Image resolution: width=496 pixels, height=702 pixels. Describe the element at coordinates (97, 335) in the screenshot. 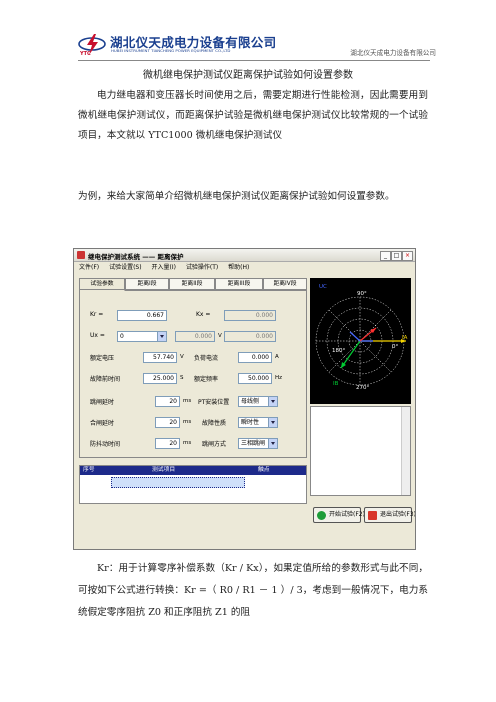

I see `ux-label: Ux =` at that location.